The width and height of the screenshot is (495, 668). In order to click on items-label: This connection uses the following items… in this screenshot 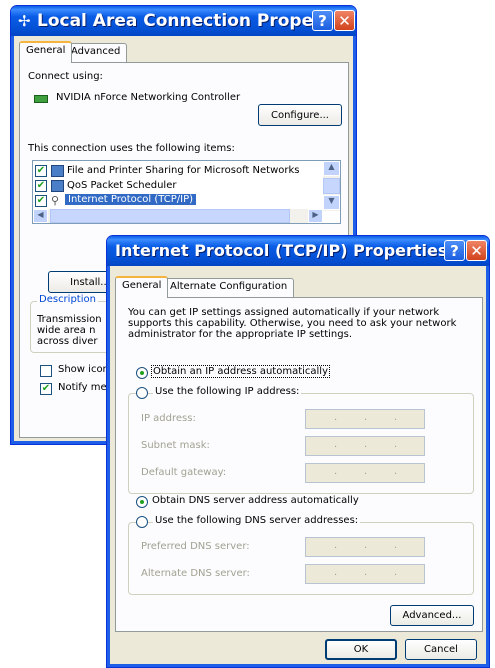, I will do `click(131, 148)`.